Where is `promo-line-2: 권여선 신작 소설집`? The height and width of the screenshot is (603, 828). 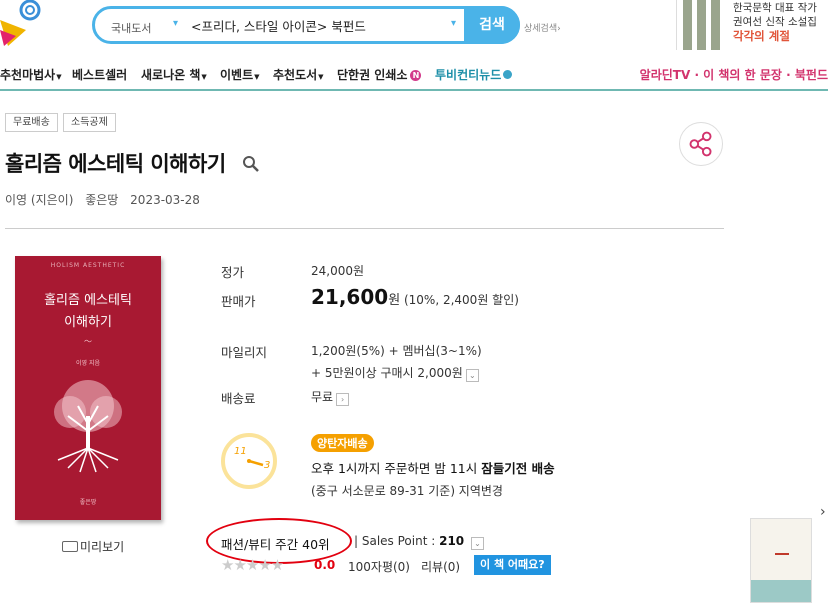
promo-line-2: 권여선 신작 소설집 is located at coordinates (775, 22).